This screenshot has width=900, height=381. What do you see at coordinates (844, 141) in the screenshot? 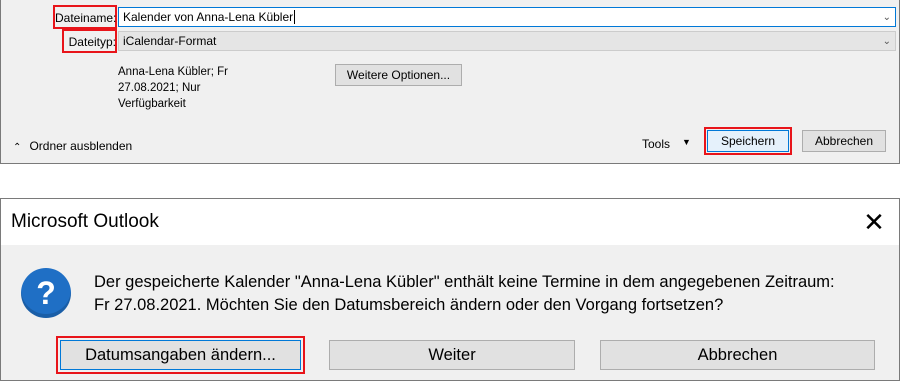
I see `cancel-button: Abbrechen` at bounding box center [844, 141].